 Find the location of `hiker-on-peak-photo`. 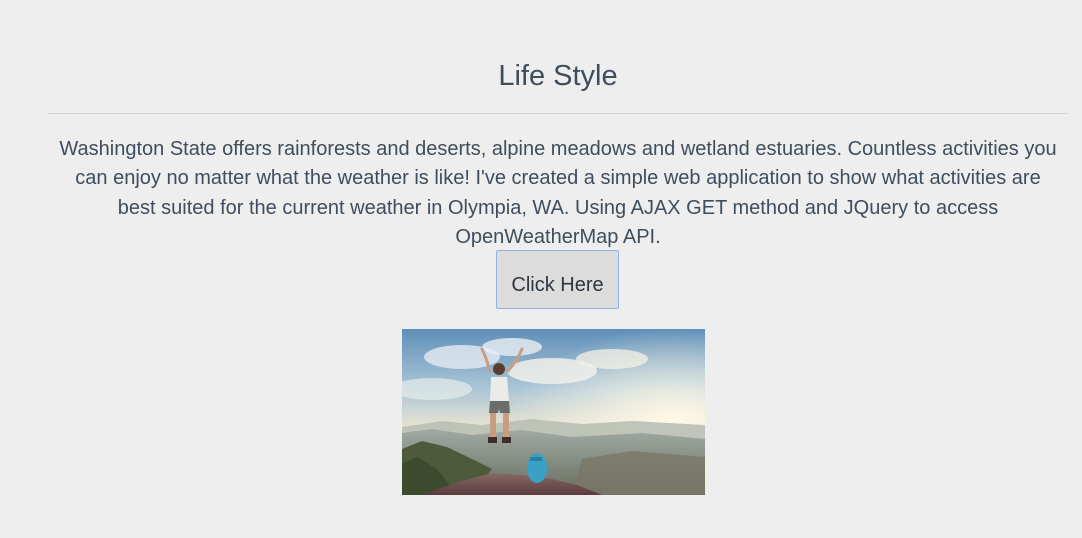

hiker-on-peak-photo is located at coordinates (553, 412).